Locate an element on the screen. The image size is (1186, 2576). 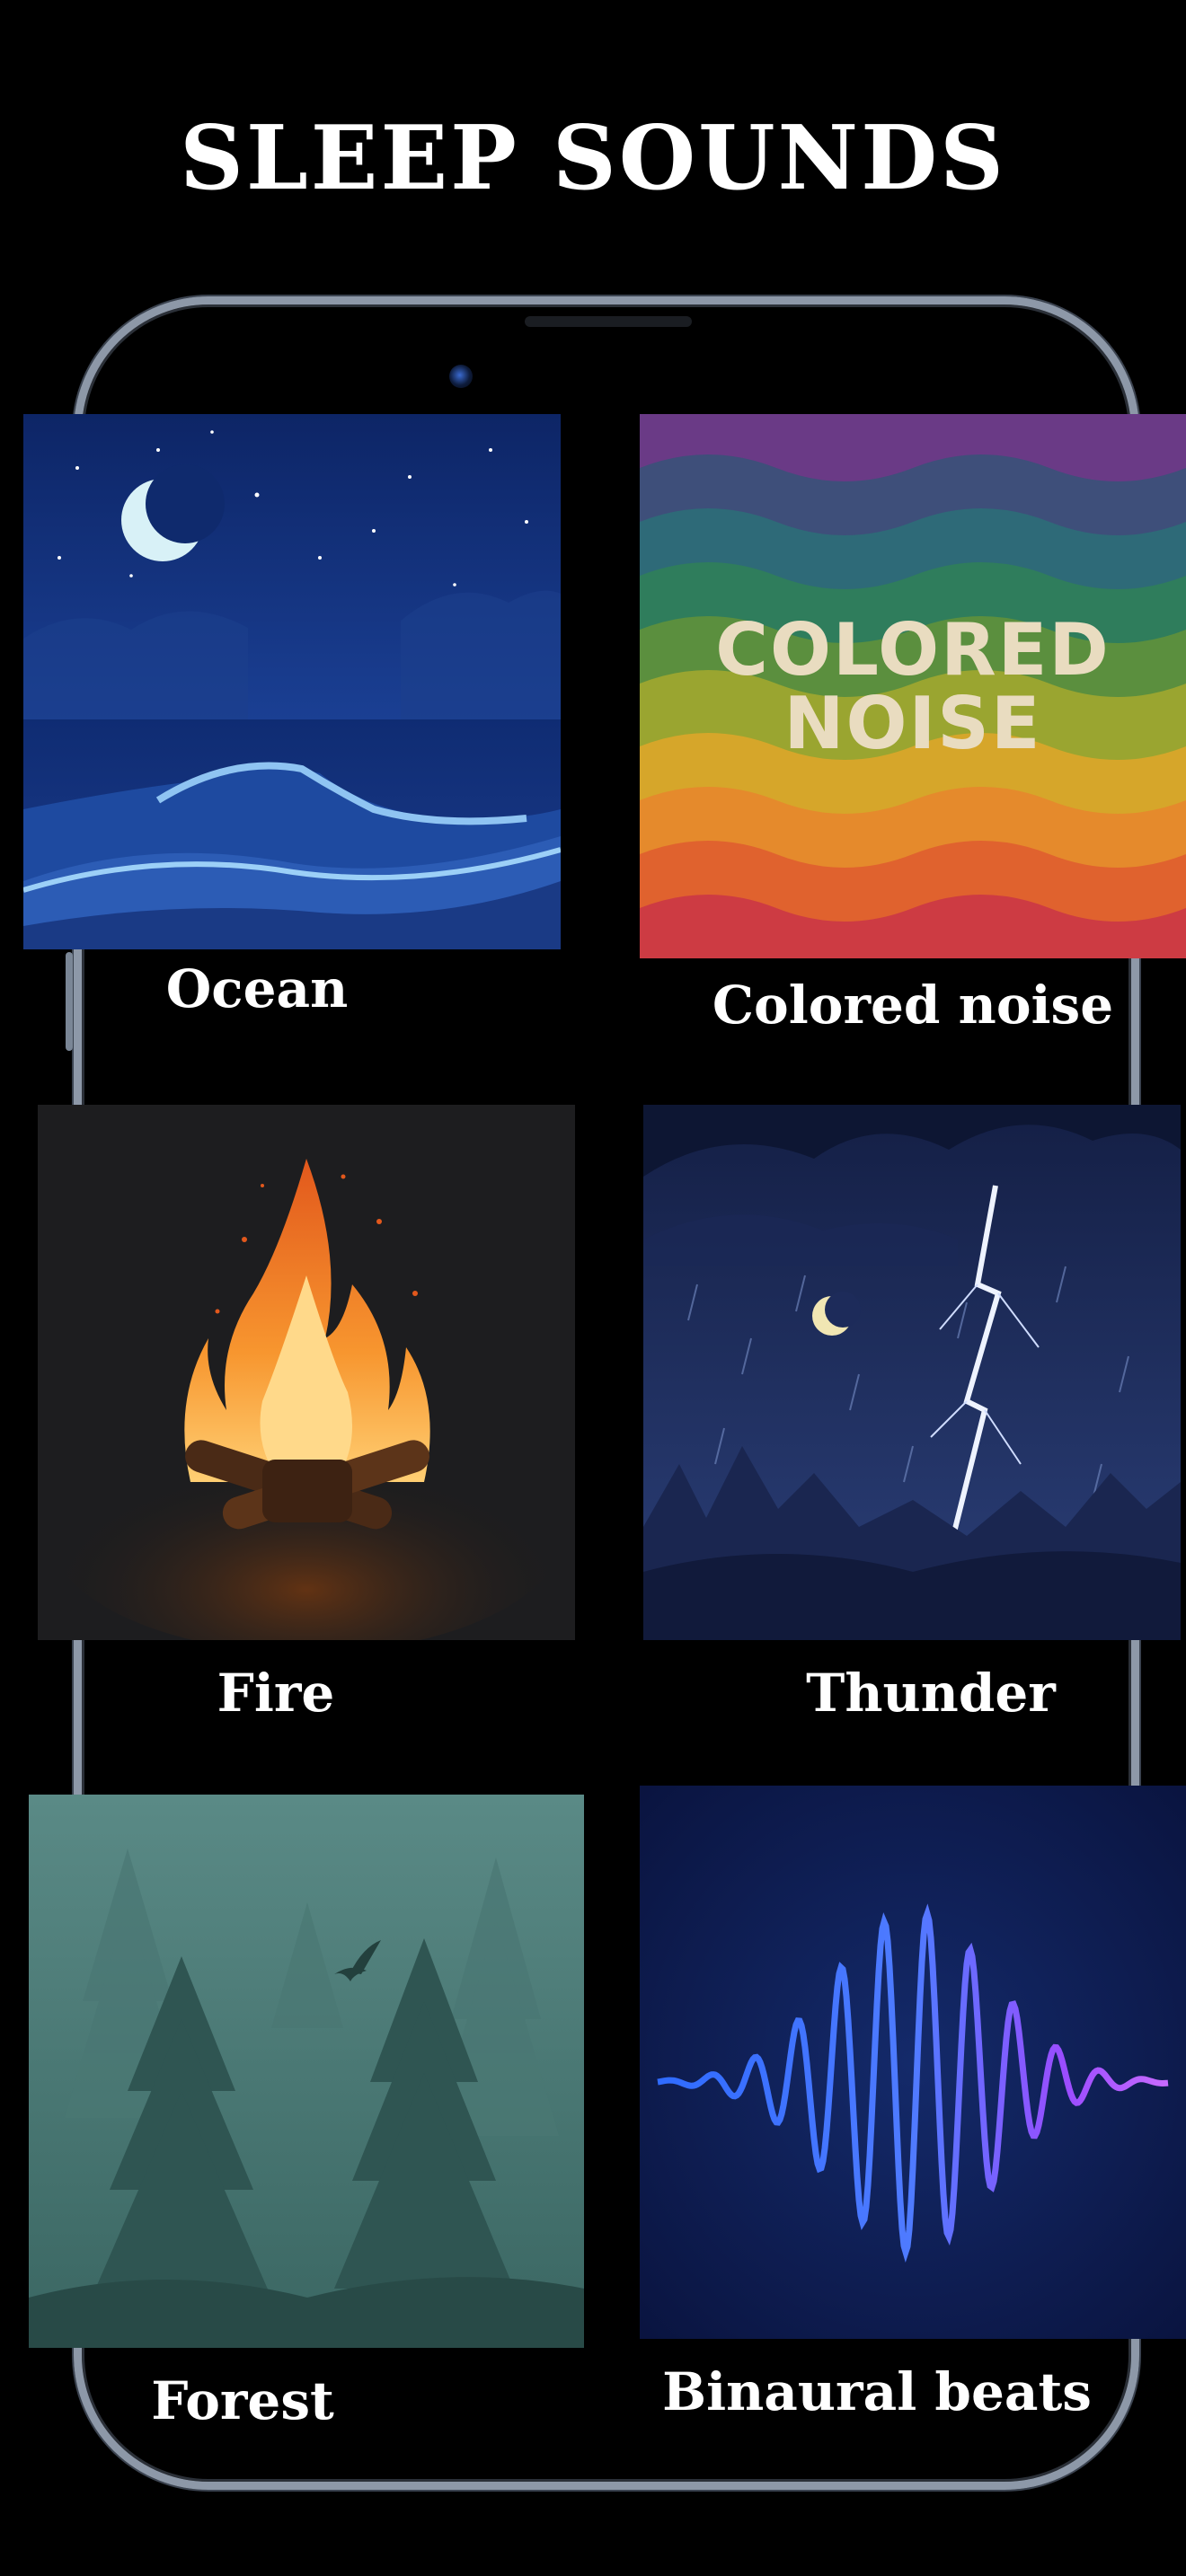
sound-card-forest is located at coordinates (306, 2071).